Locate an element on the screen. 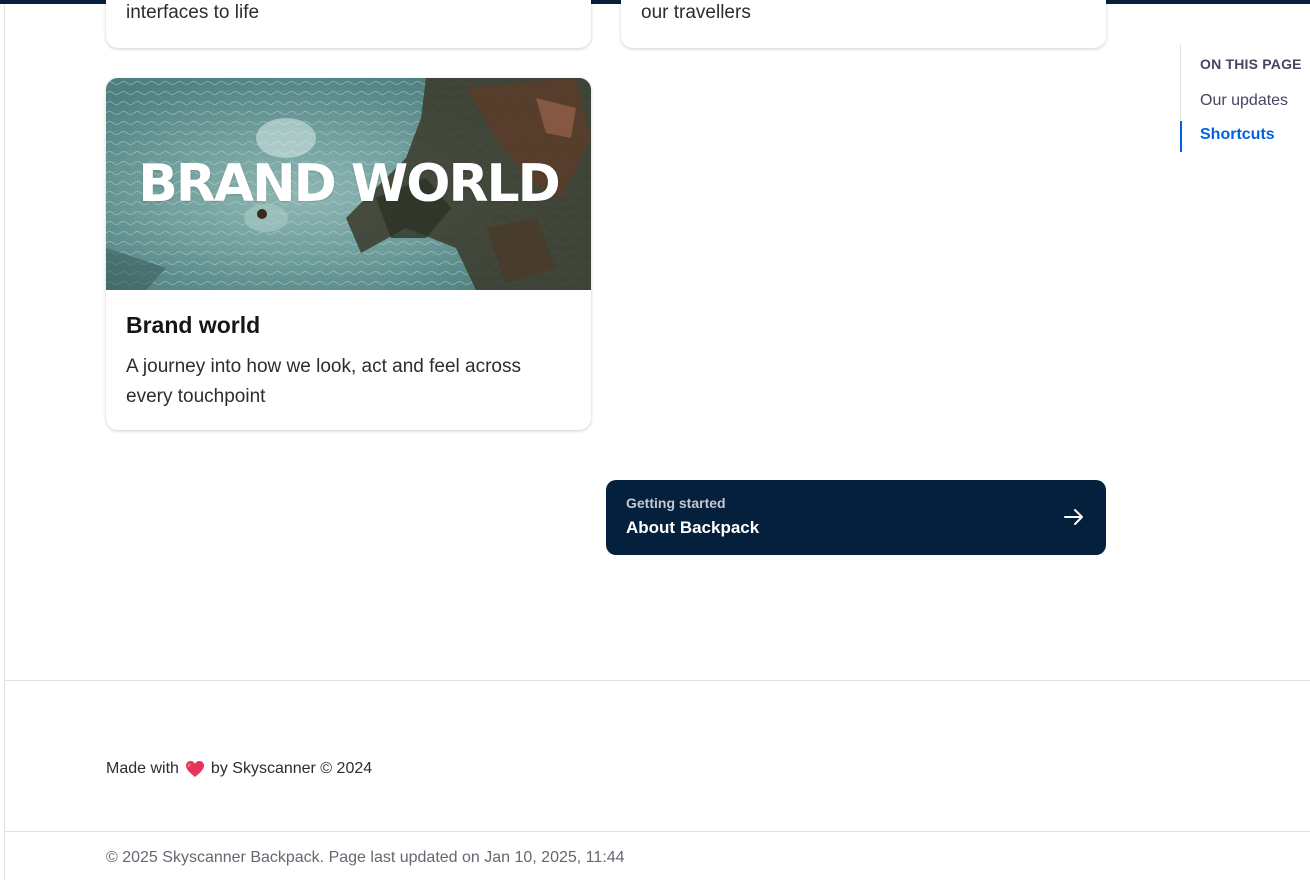 The height and width of the screenshot is (880, 1310). made-with-prefix: Made with is located at coordinates (142, 768).